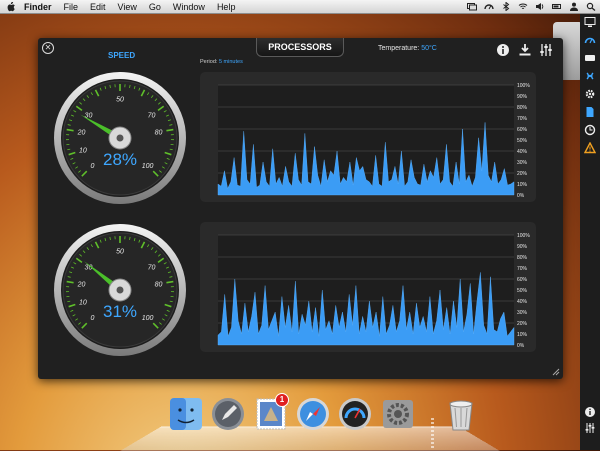 The height and width of the screenshot is (451, 600). Describe the element at coordinates (186, 414) in the screenshot. I see `dock-finder` at that location.